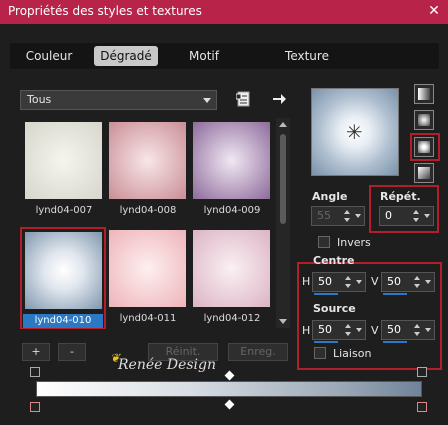  I want to click on category-dropdown: Tous, so click(118, 100).